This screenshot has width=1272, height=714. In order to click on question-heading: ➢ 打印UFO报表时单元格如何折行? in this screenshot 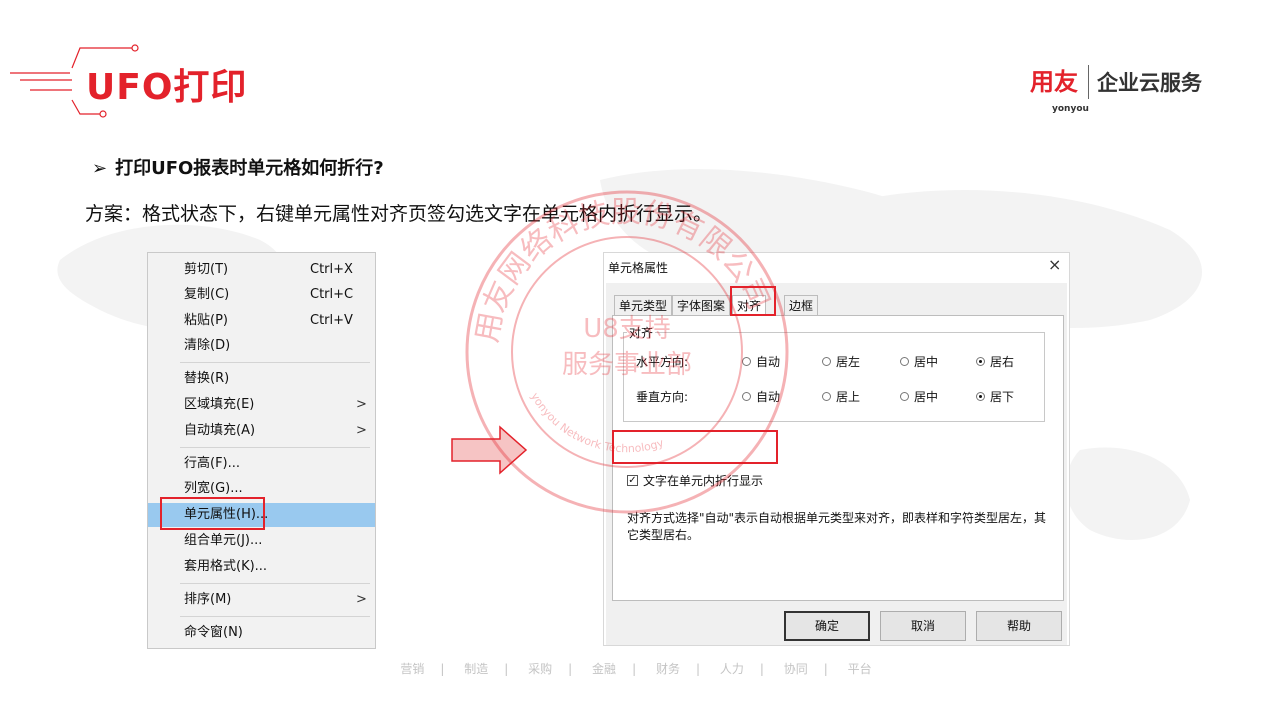, I will do `click(238, 167)`.